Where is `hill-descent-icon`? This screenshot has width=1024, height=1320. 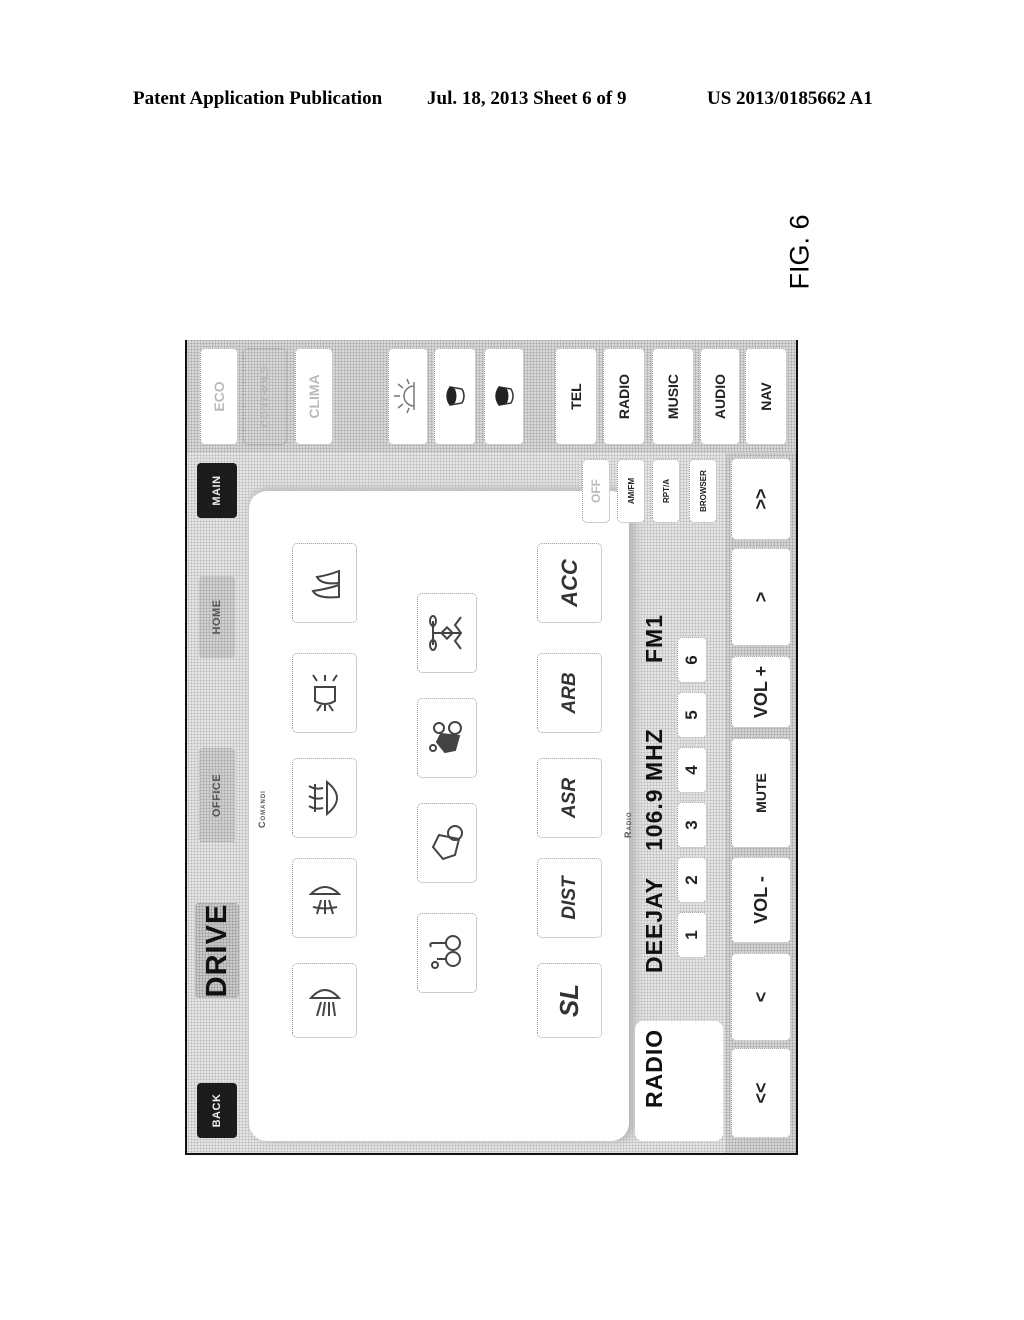 hill-descent-icon is located at coordinates (447, 843).